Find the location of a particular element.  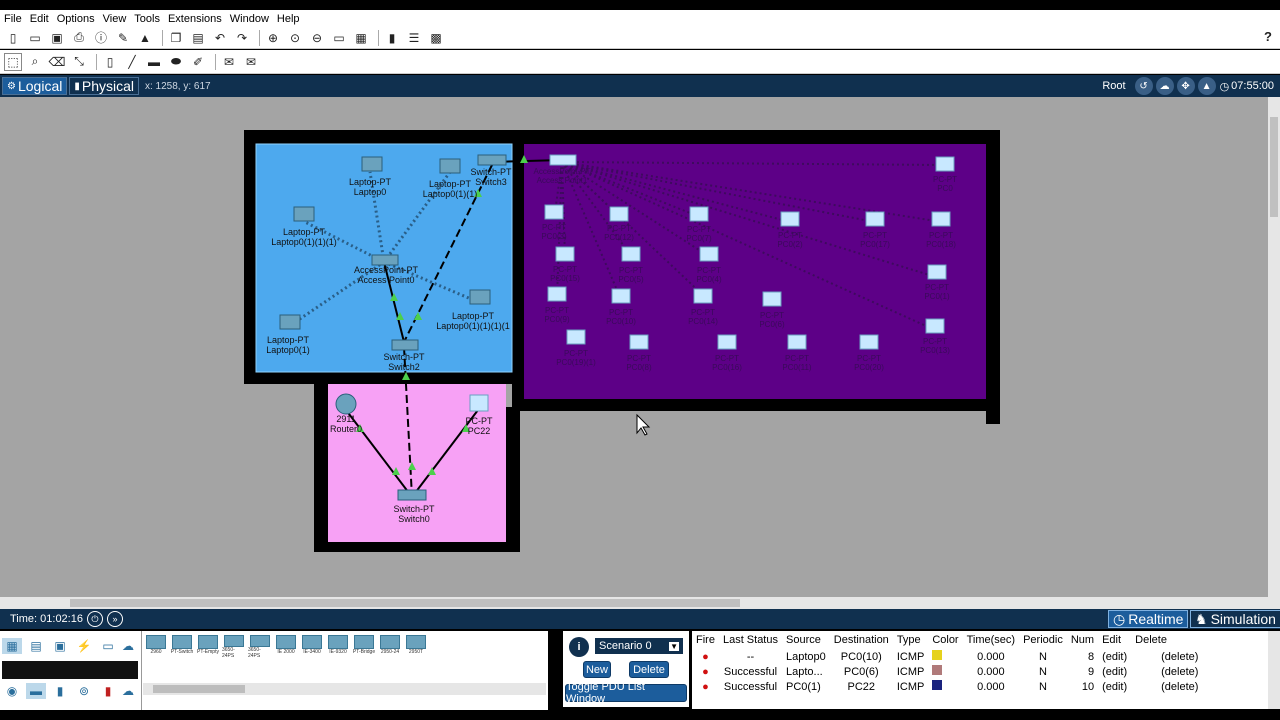

info-icon: ⓘ is located at coordinates (101, 38).